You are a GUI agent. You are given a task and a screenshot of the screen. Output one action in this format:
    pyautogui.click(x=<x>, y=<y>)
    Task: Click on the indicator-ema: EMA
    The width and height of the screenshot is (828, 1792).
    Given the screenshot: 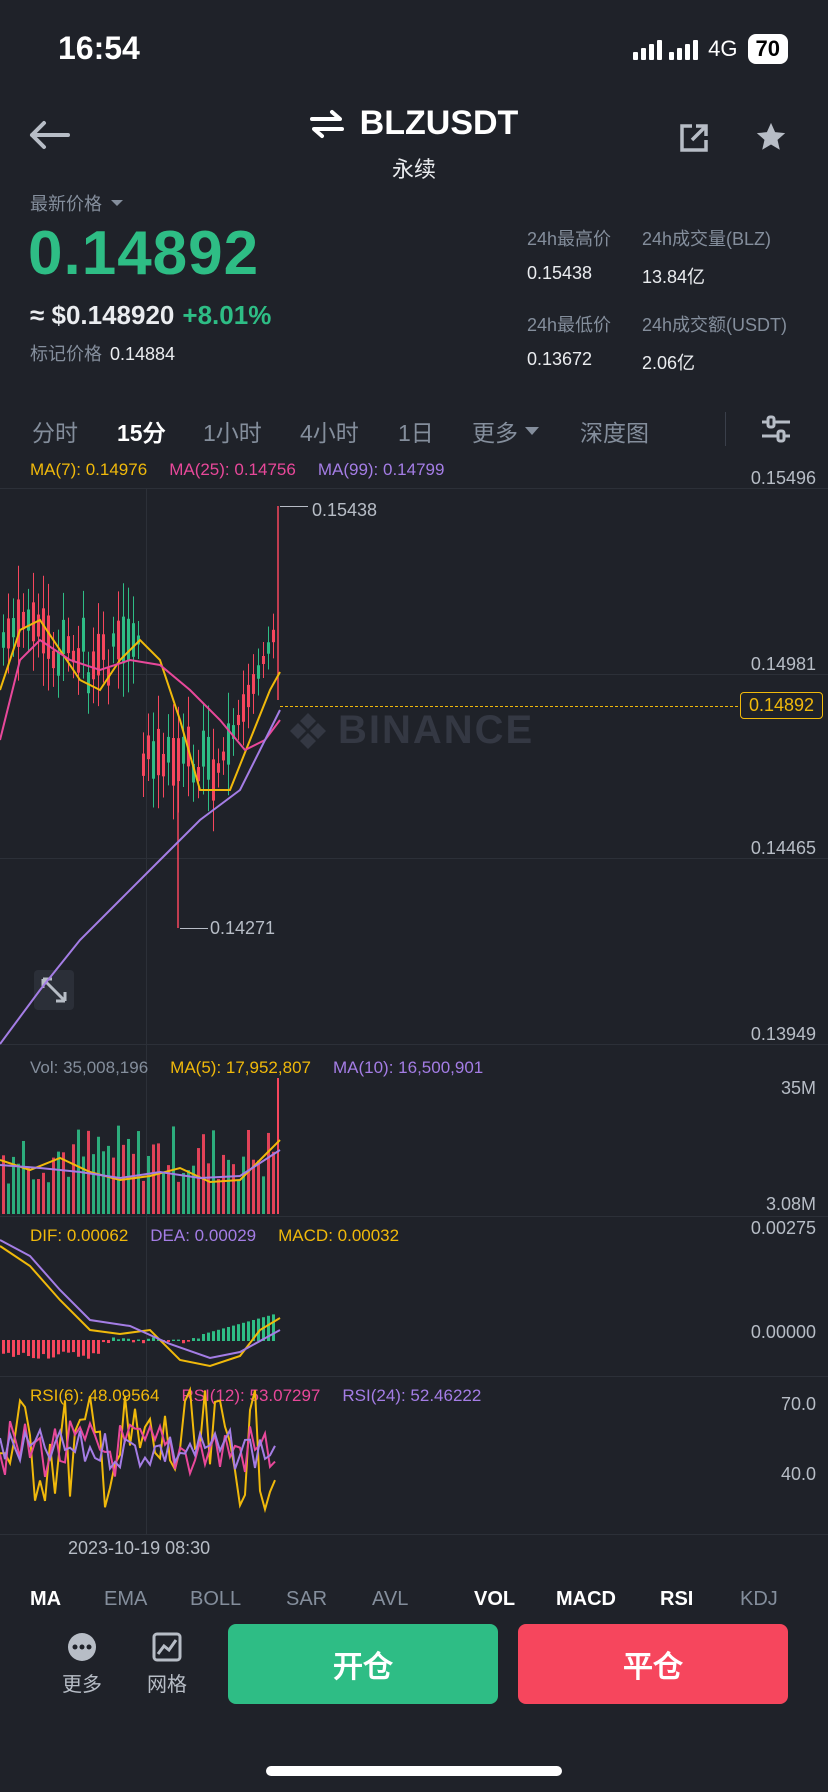 What is the action you would take?
    pyautogui.click(x=125, y=1599)
    